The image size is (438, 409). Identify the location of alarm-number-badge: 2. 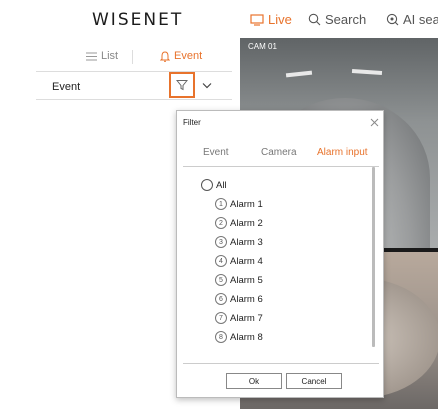
(221, 223).